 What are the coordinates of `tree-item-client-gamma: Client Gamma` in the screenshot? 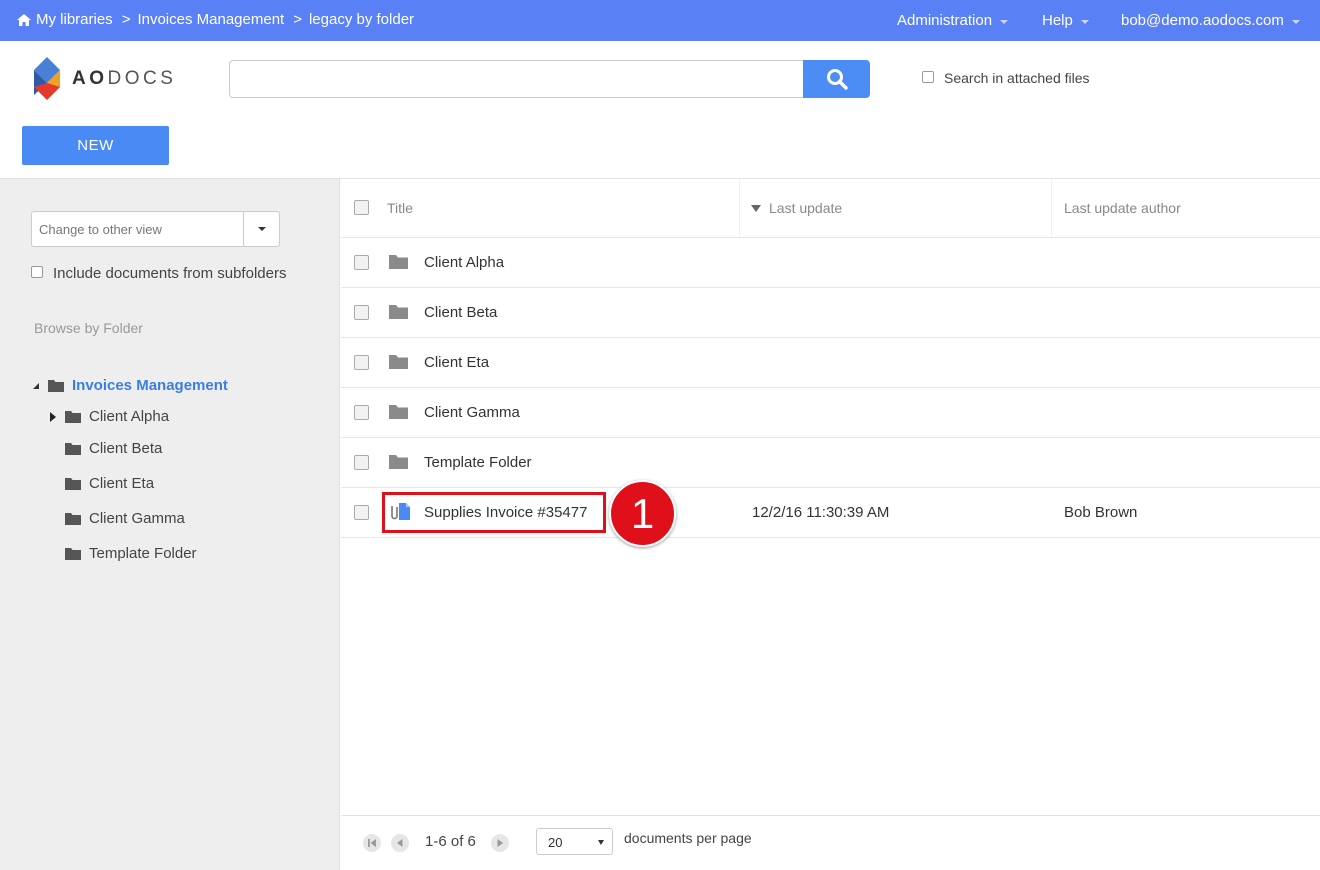 It's located at (125, 518).